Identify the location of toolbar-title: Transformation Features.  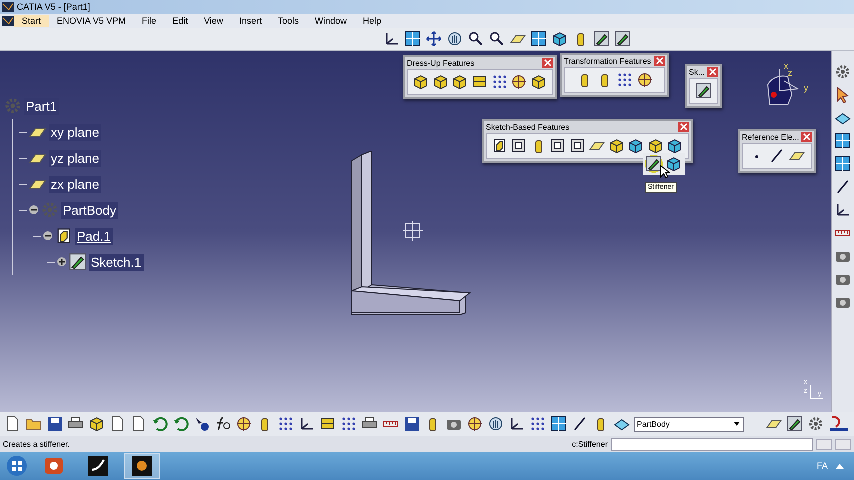
(608, 61).